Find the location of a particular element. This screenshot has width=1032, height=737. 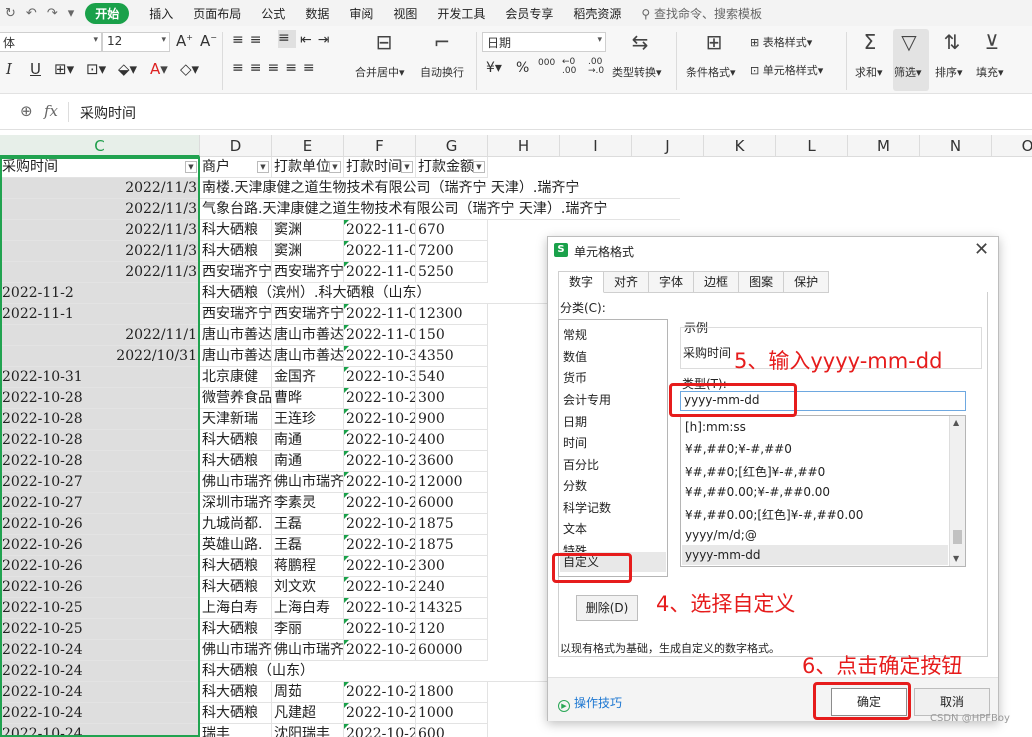

tab-font: 字体 is located at coordinates (672, 282).